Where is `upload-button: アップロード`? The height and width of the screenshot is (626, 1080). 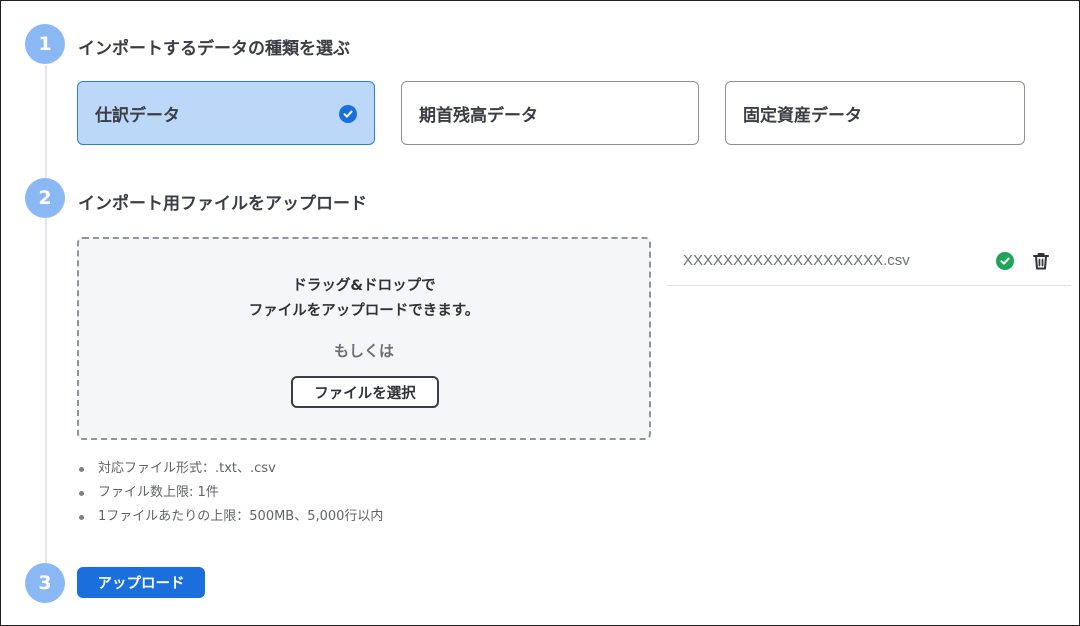
upload-button: アップロード is located at coordinates (141, 582).